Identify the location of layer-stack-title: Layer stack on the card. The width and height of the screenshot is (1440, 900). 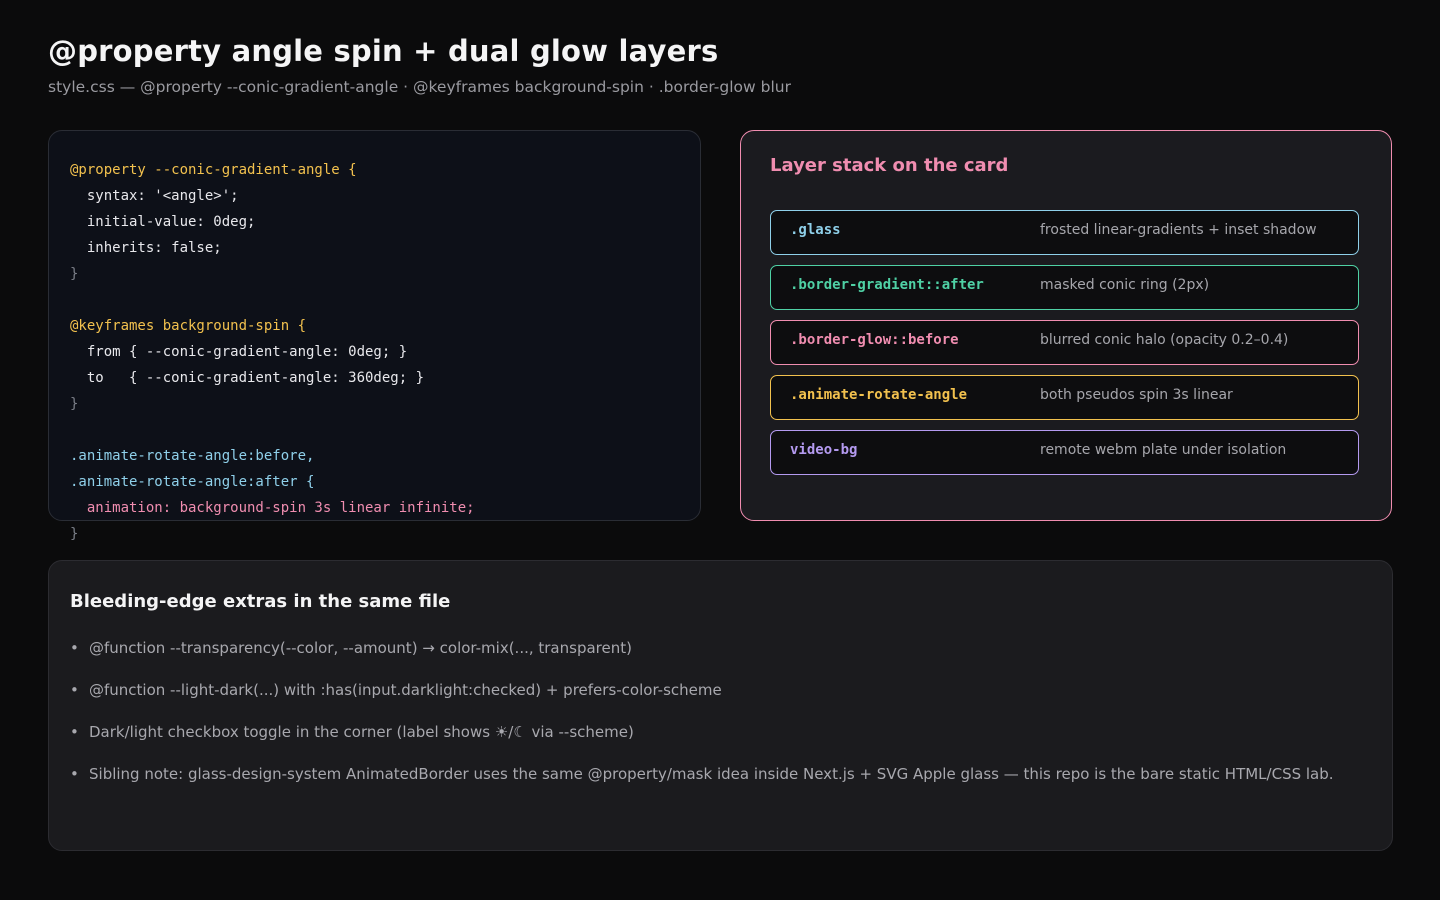
(889, 165).